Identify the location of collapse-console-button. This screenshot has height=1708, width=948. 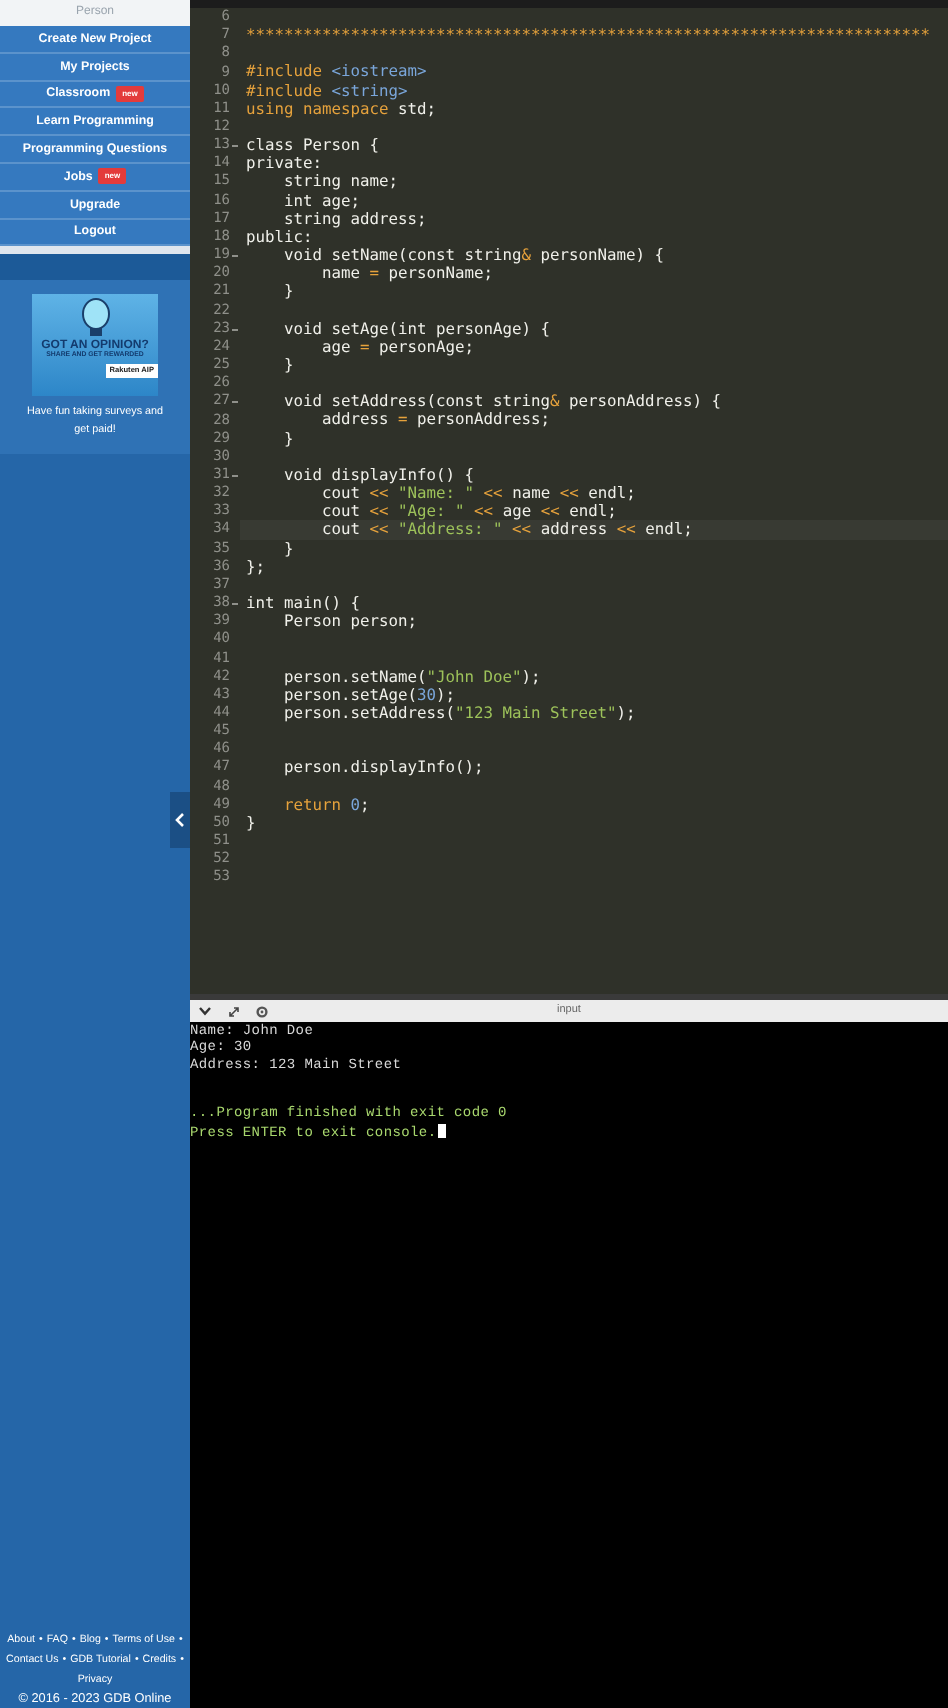
(205, 1011).